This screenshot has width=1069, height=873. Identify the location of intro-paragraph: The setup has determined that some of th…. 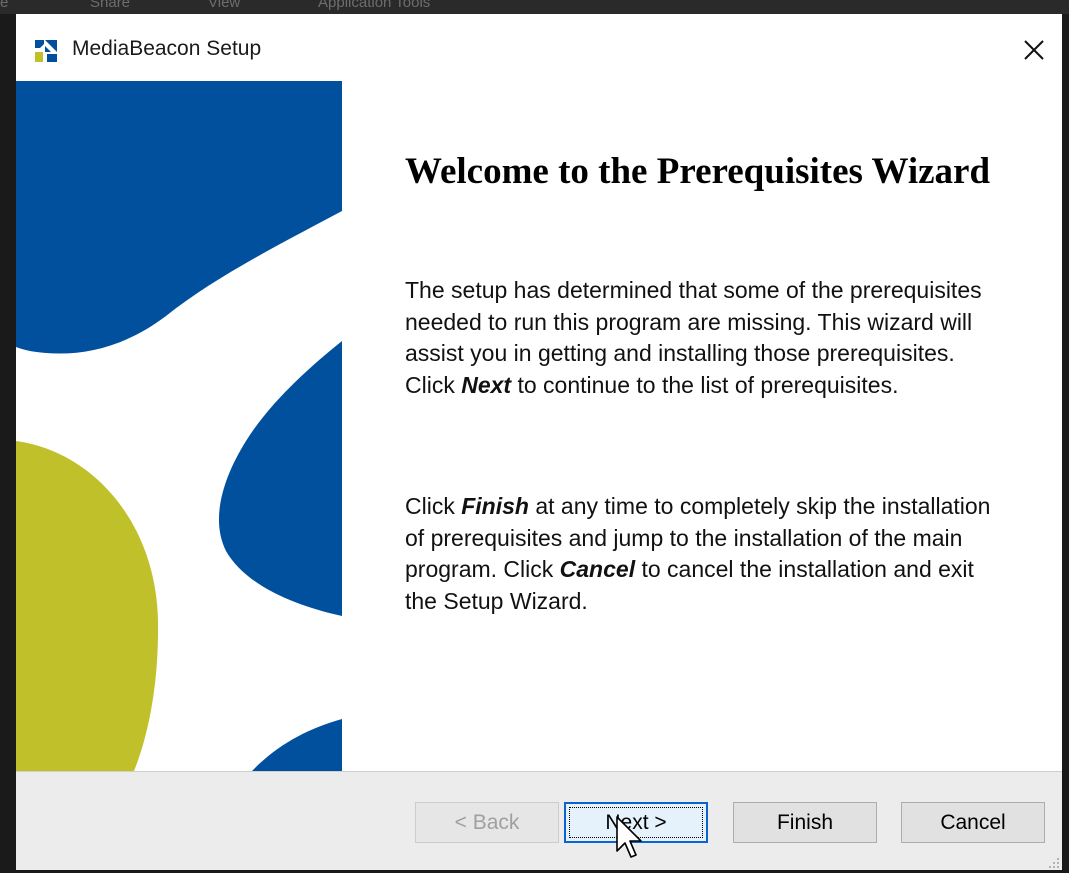
(705, 338).